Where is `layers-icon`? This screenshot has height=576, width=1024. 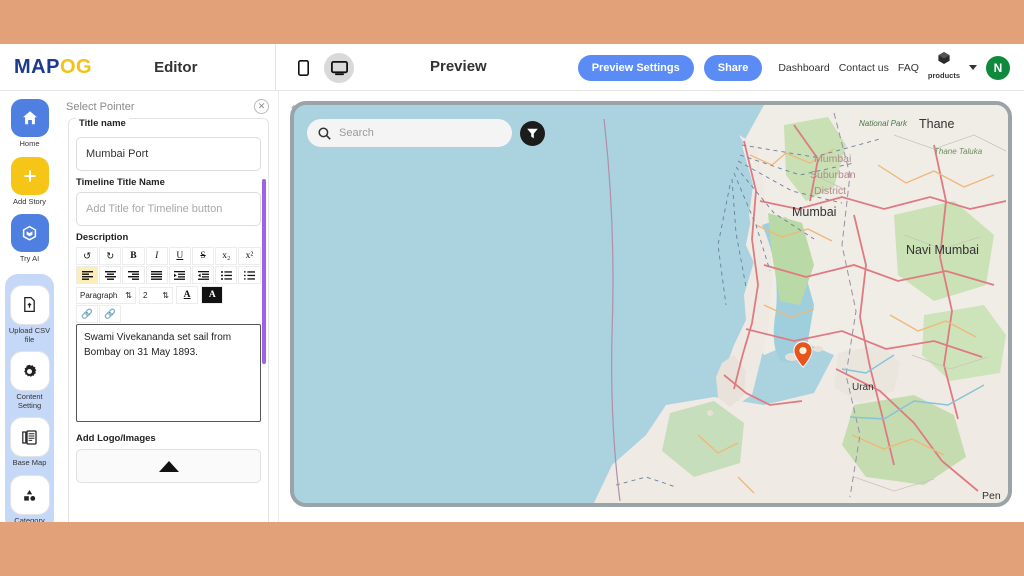 layers-icon is located at coordinates (29, 437).